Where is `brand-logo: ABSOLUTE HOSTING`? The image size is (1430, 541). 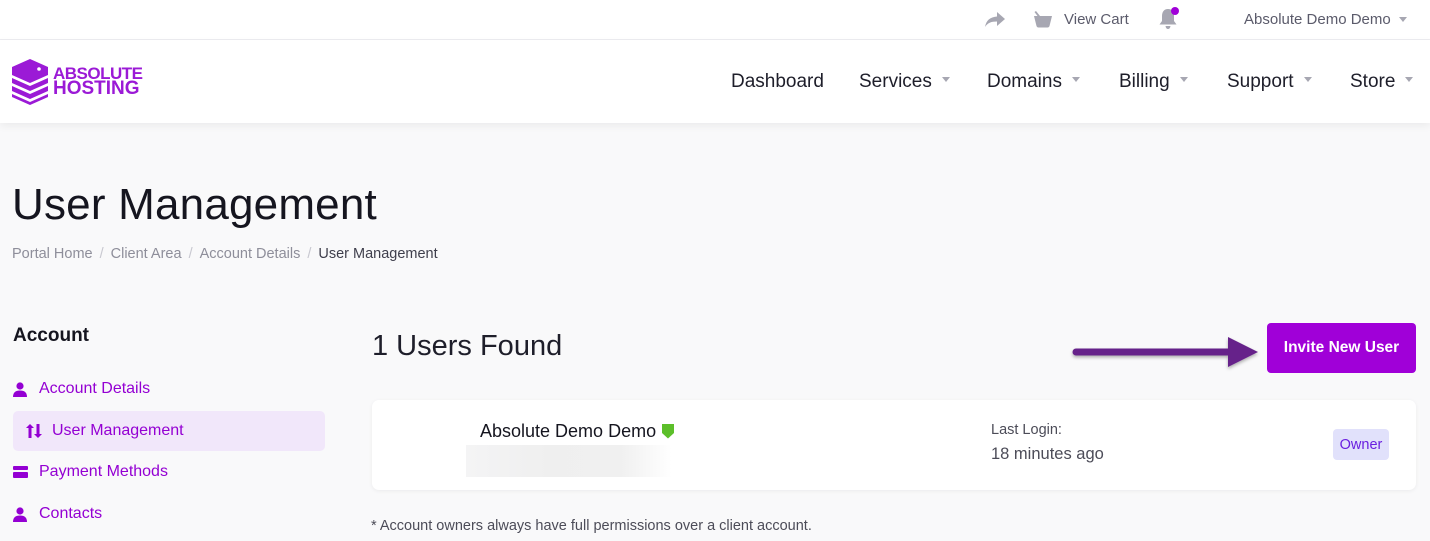
brand-logo: ABSOLUTE HOSTING is located at coordinates (76, 81).